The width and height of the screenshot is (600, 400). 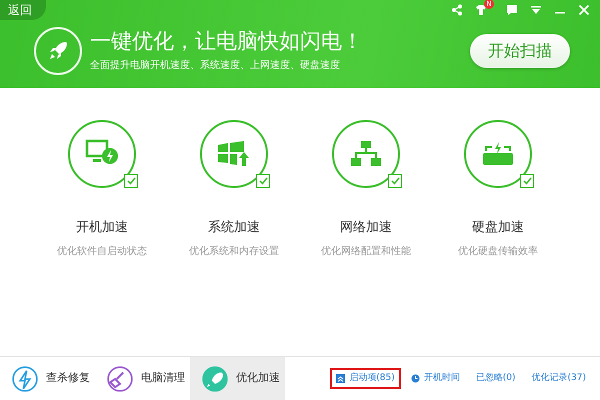 What do you see at coordinates (498, 251) in the screenshot?
I see `feature-description: 优化硬盘传输效率` at bounding box center [498, 251].